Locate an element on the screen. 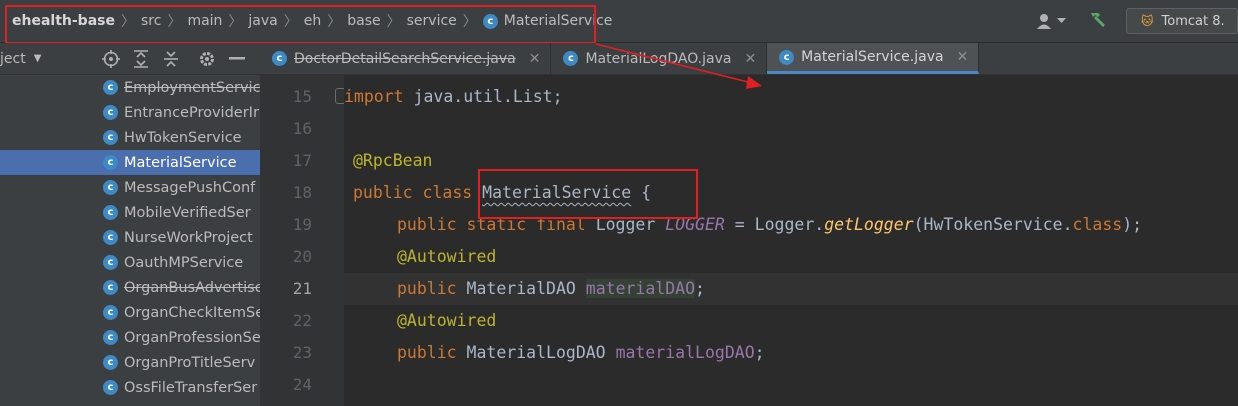 The height and width of the screenshot is (406, 1238). breadcrumb-item-src: src is located at coordinates (151, 21).